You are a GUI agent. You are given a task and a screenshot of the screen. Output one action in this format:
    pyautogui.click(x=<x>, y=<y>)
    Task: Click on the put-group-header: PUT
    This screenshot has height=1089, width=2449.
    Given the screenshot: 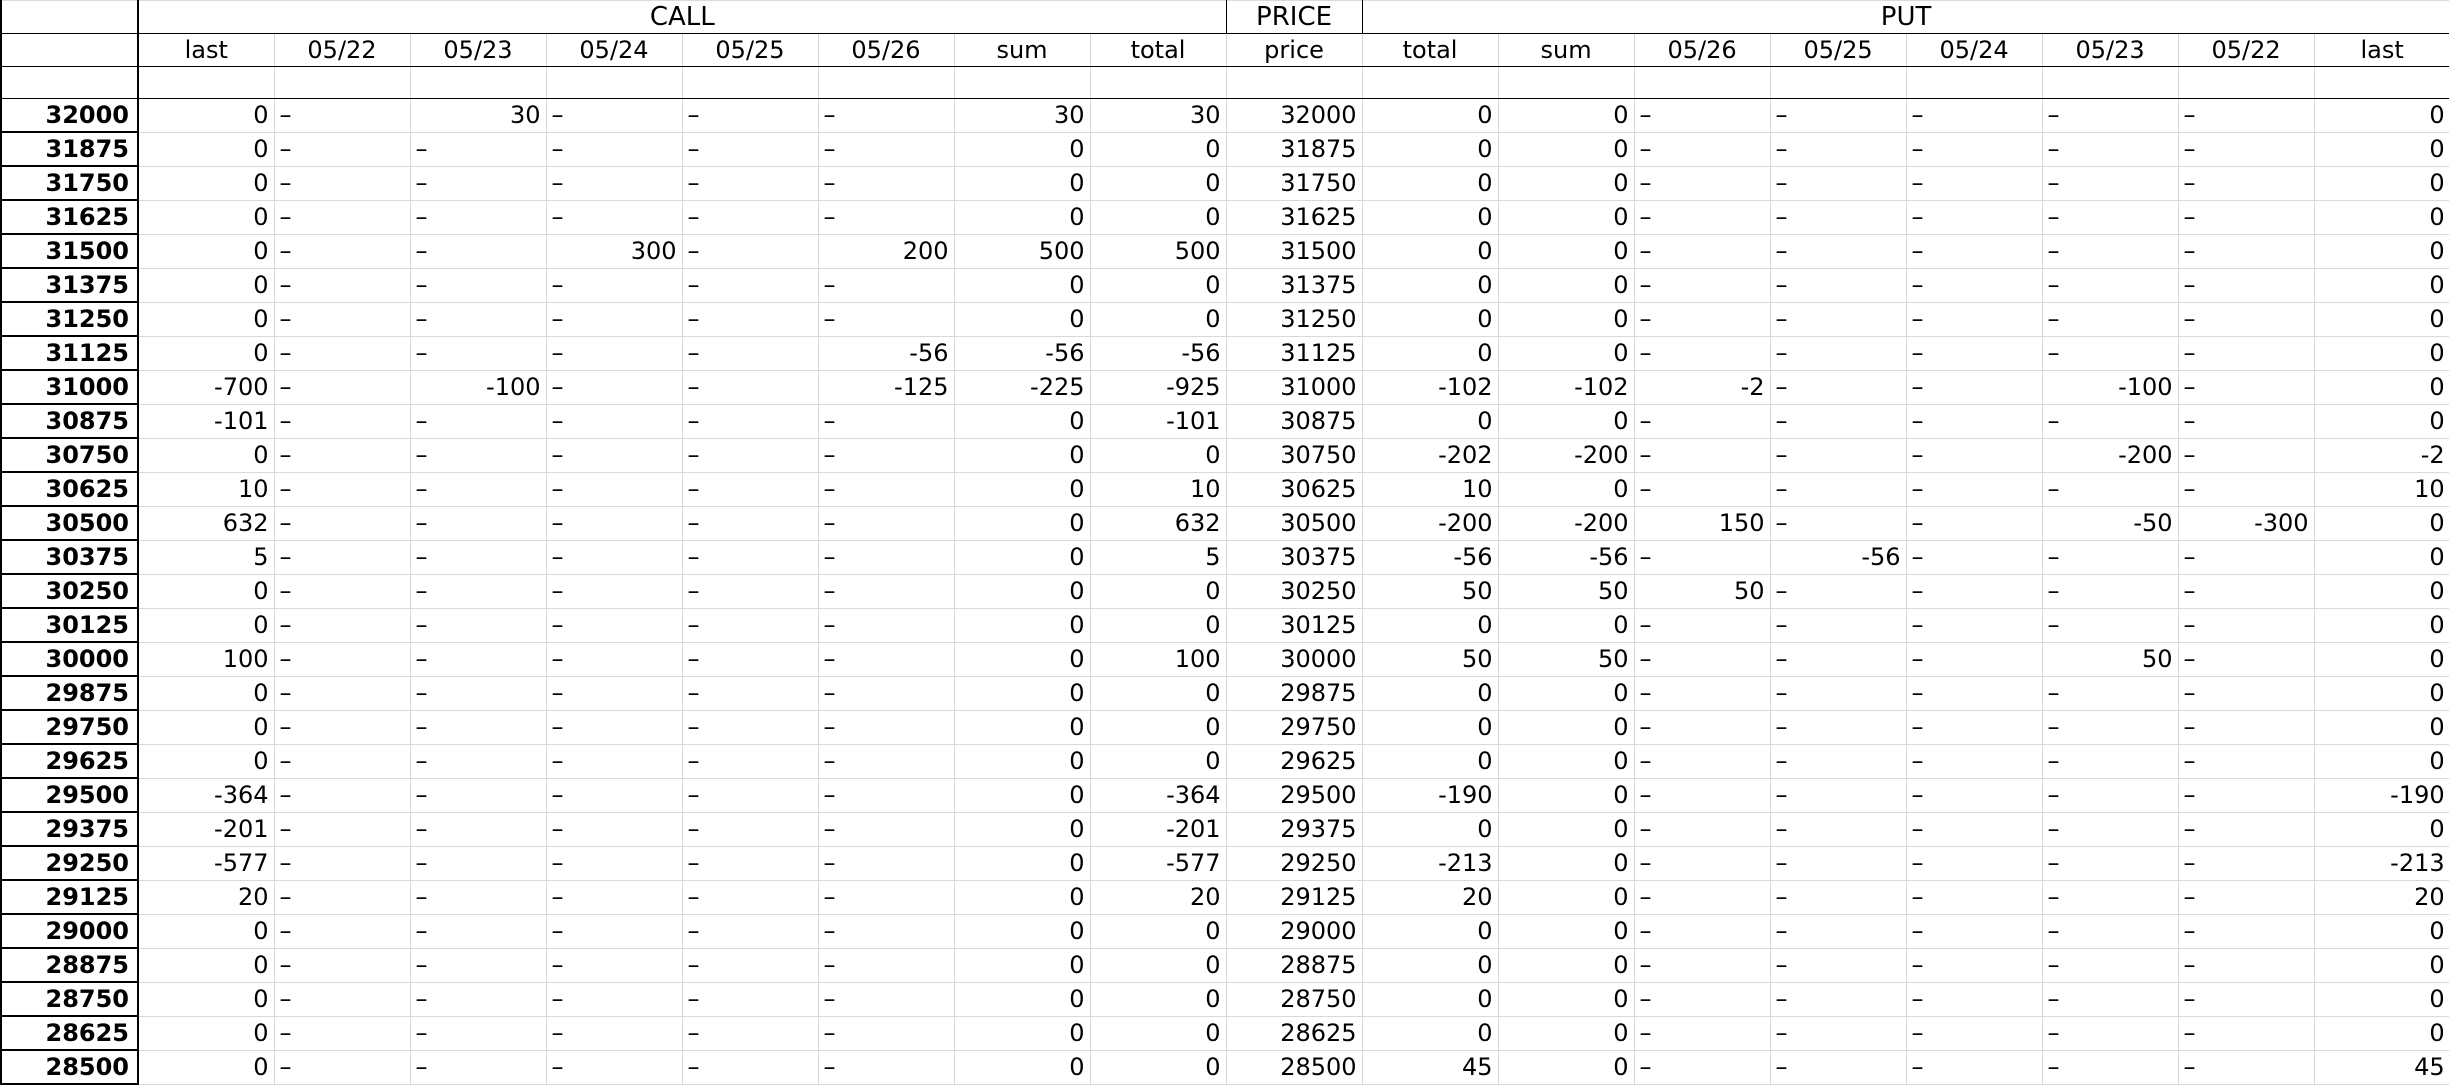 What is the action you would take?
    pyautogui.click(x=1905, y=17)
    